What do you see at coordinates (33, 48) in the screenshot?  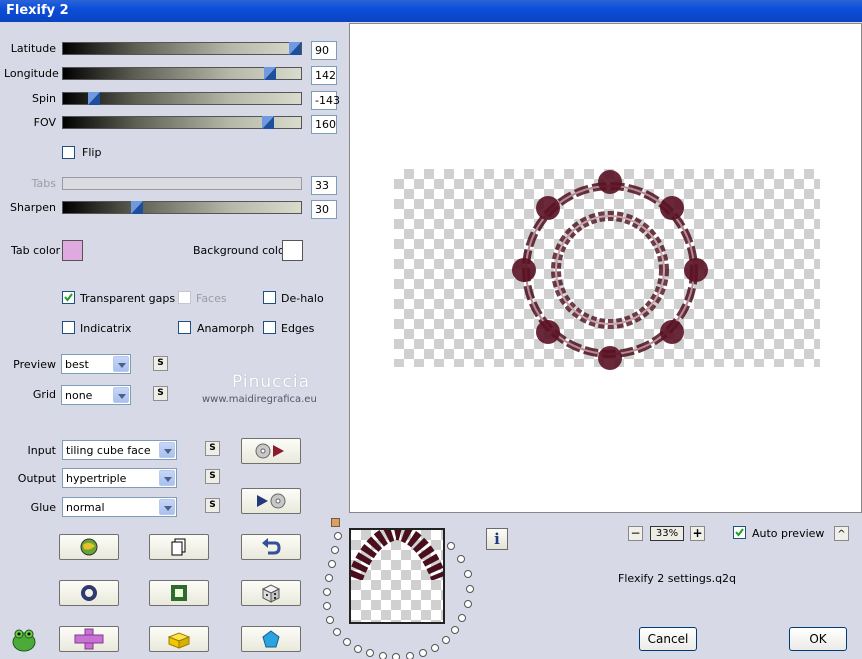 I see `latitude-label: Latitude` at bounding box center [33, 48].